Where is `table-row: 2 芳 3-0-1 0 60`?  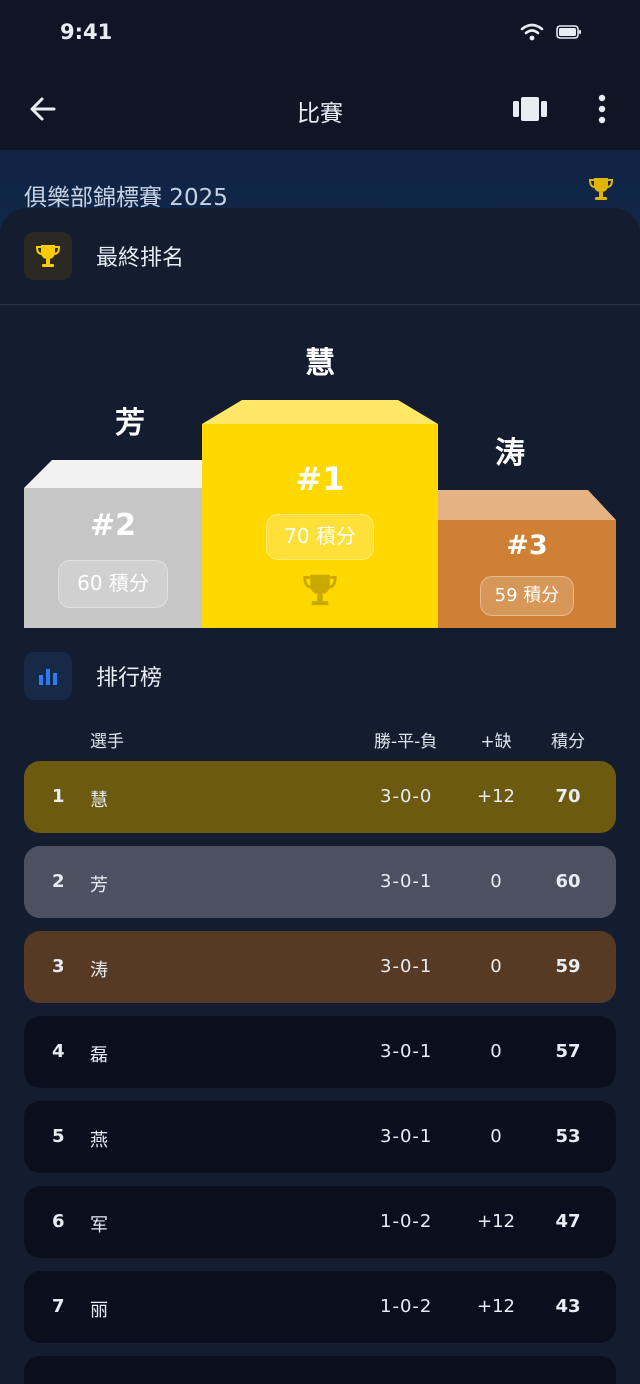
table-row: 2 芳 3-0-1 0 60 is located at coordinates (320, 882).